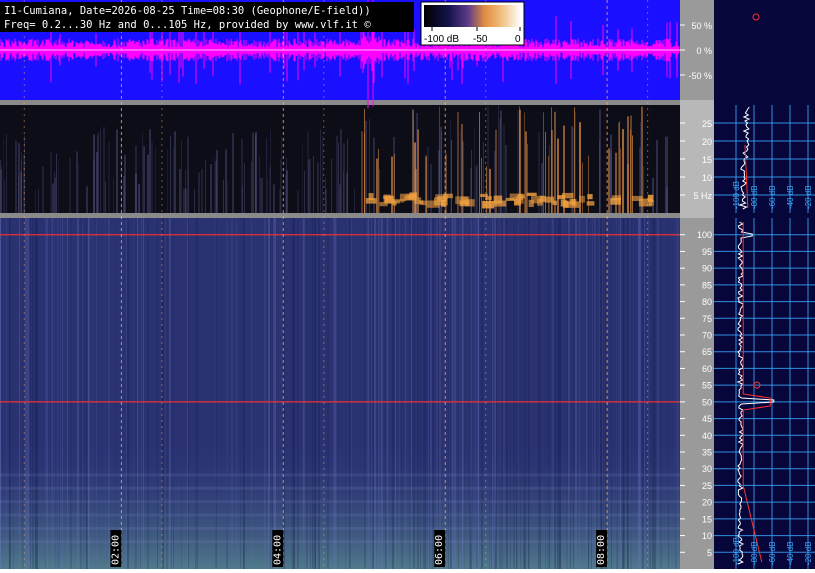 Image resolution: width=815 pixels, height=573 pixels. Describe the element at coordinates (707, 124) in the screenshot. I see `geophone-tick-label: 25` at that location.